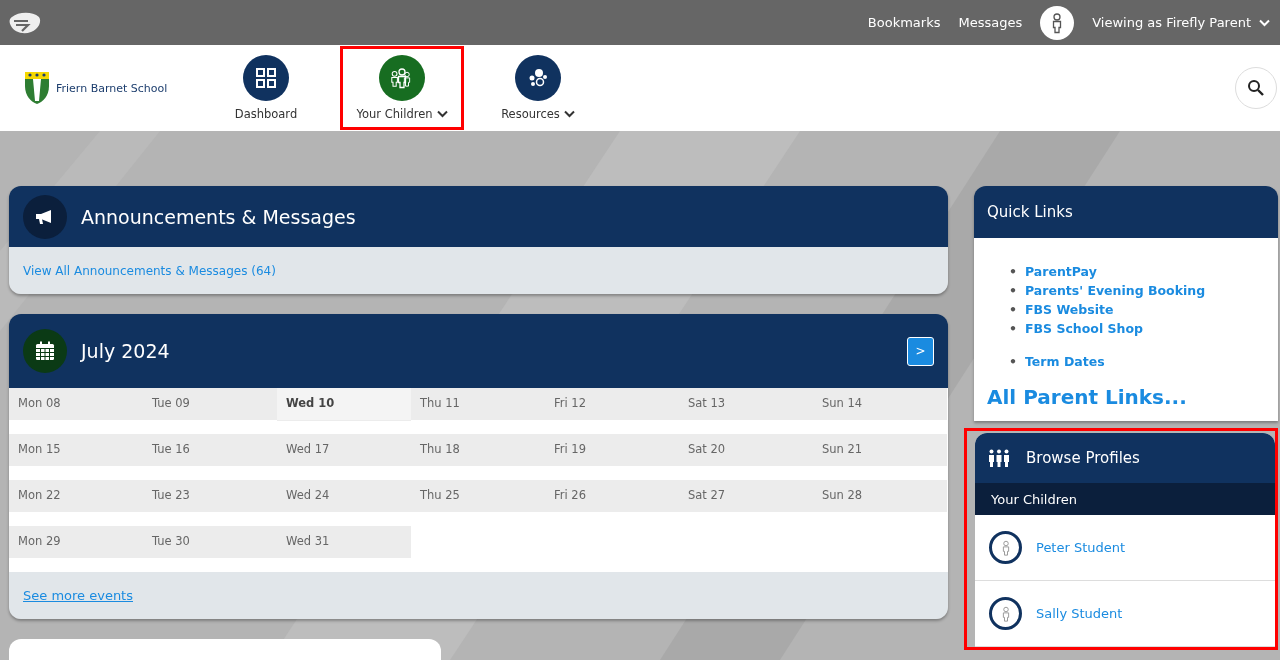  What do you see at coordinates (1079, 613) in the screenshot?
I see `profile-link: Sally Student` at bounding box center [1079, 613].